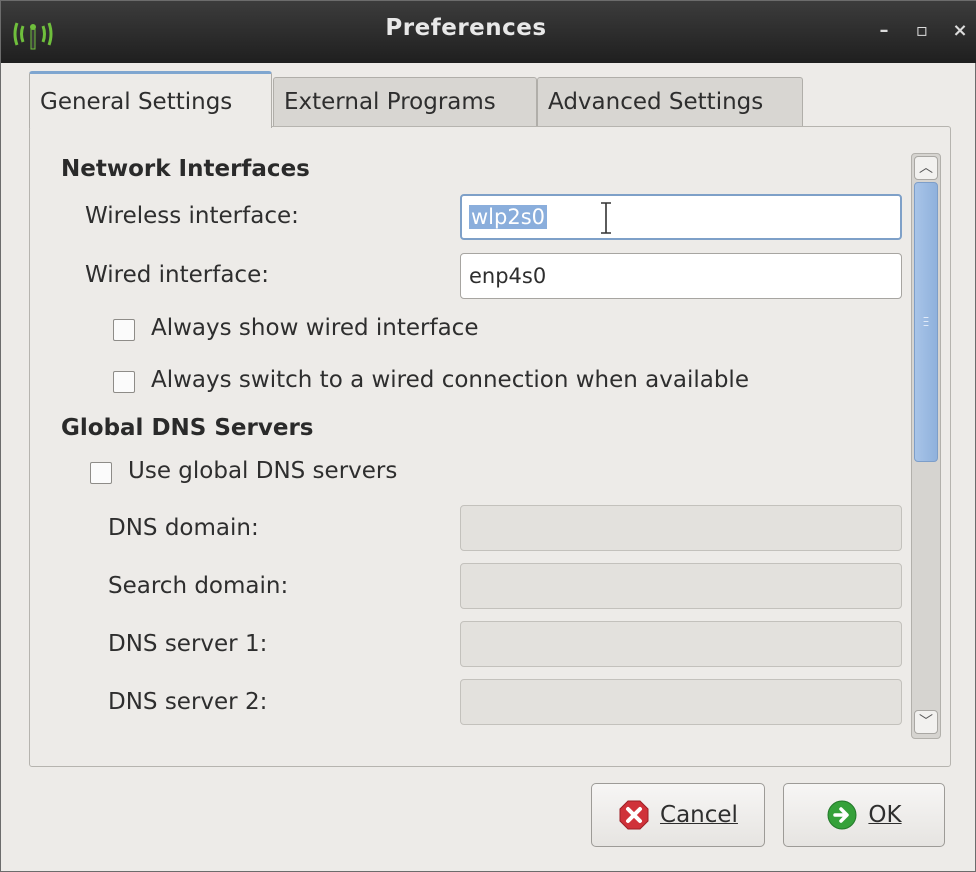 The image size is (976, 872). I want to click on dns-server-2-label: DNS server 2:, so click(188, 702).